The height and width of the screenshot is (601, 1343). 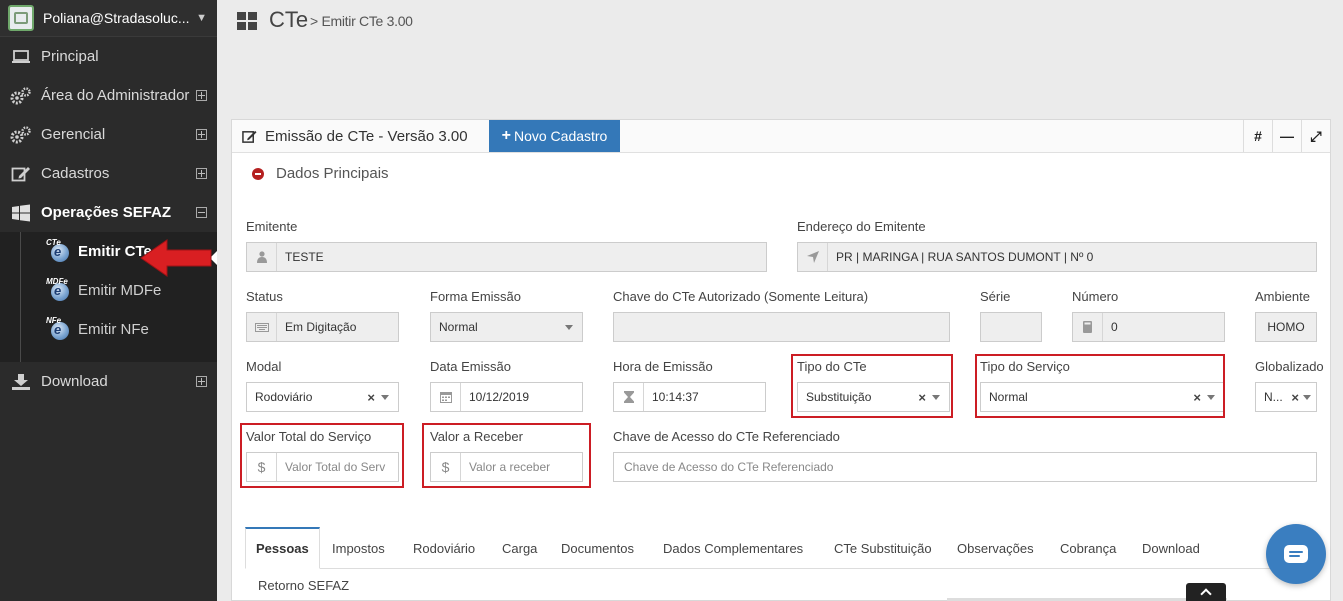 What do you see at coordinates (58, 328) in the screenshot?
I see `nfe-globe-icon: e NFe` at bounding box center [58, 328].